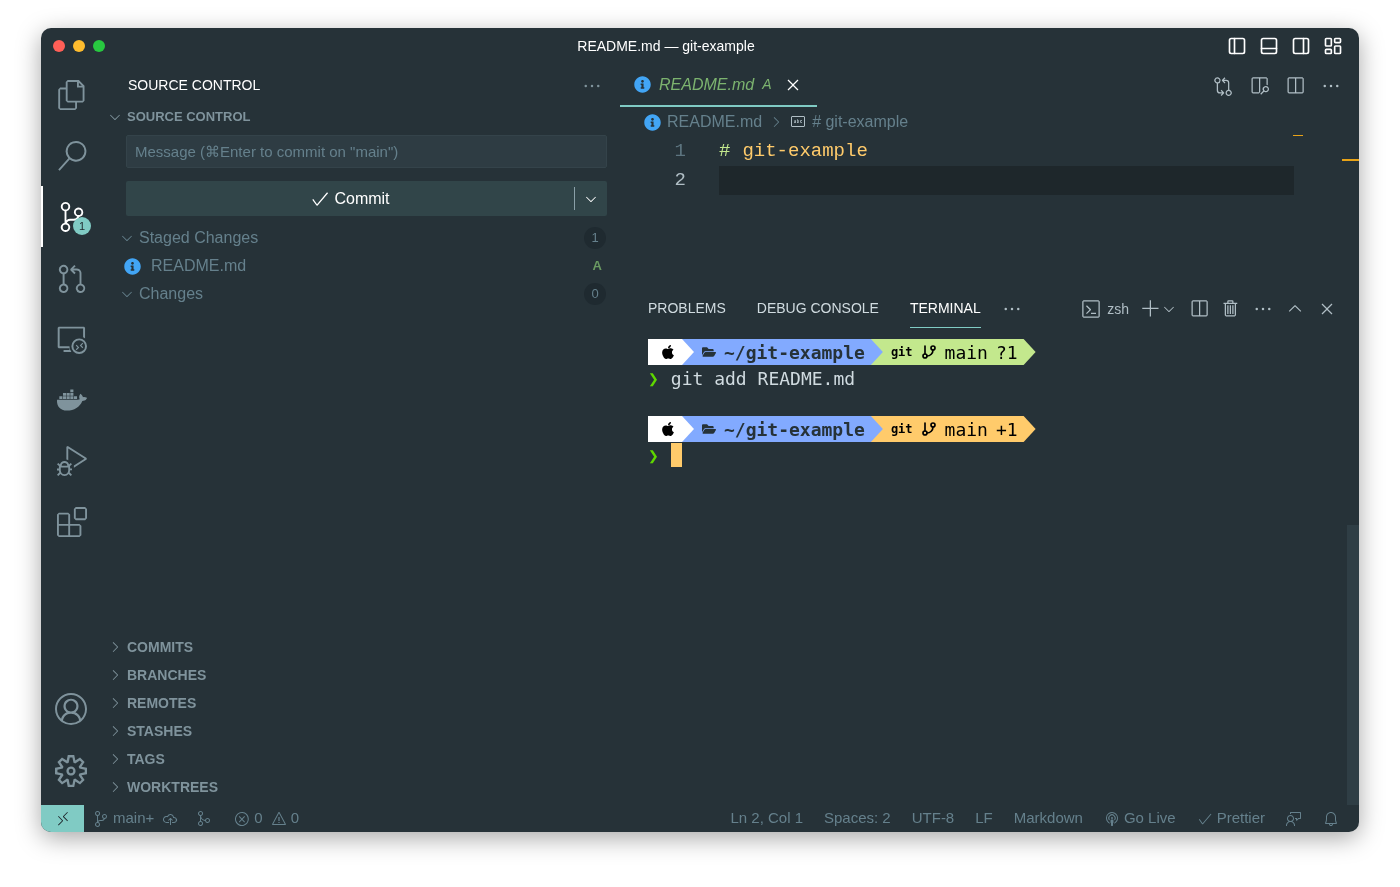 Image resolution: width=1400 pixels, height=887 pixels. I want to click on view-header: WORKTREES, so click(360, 787).